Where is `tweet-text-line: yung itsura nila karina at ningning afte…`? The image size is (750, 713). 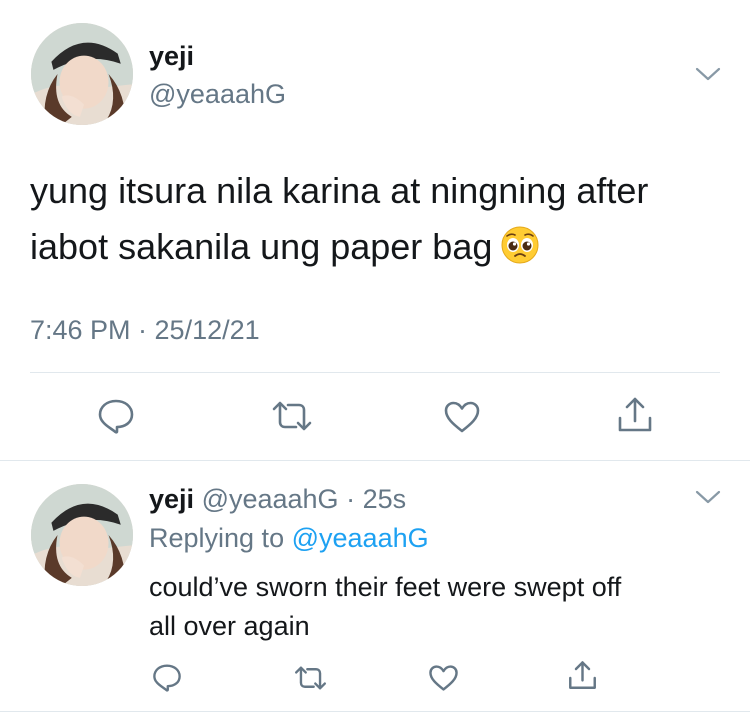
tweet-text-line: yung itsura nila karina at ningning afte… is located at coordinates (339, 190).